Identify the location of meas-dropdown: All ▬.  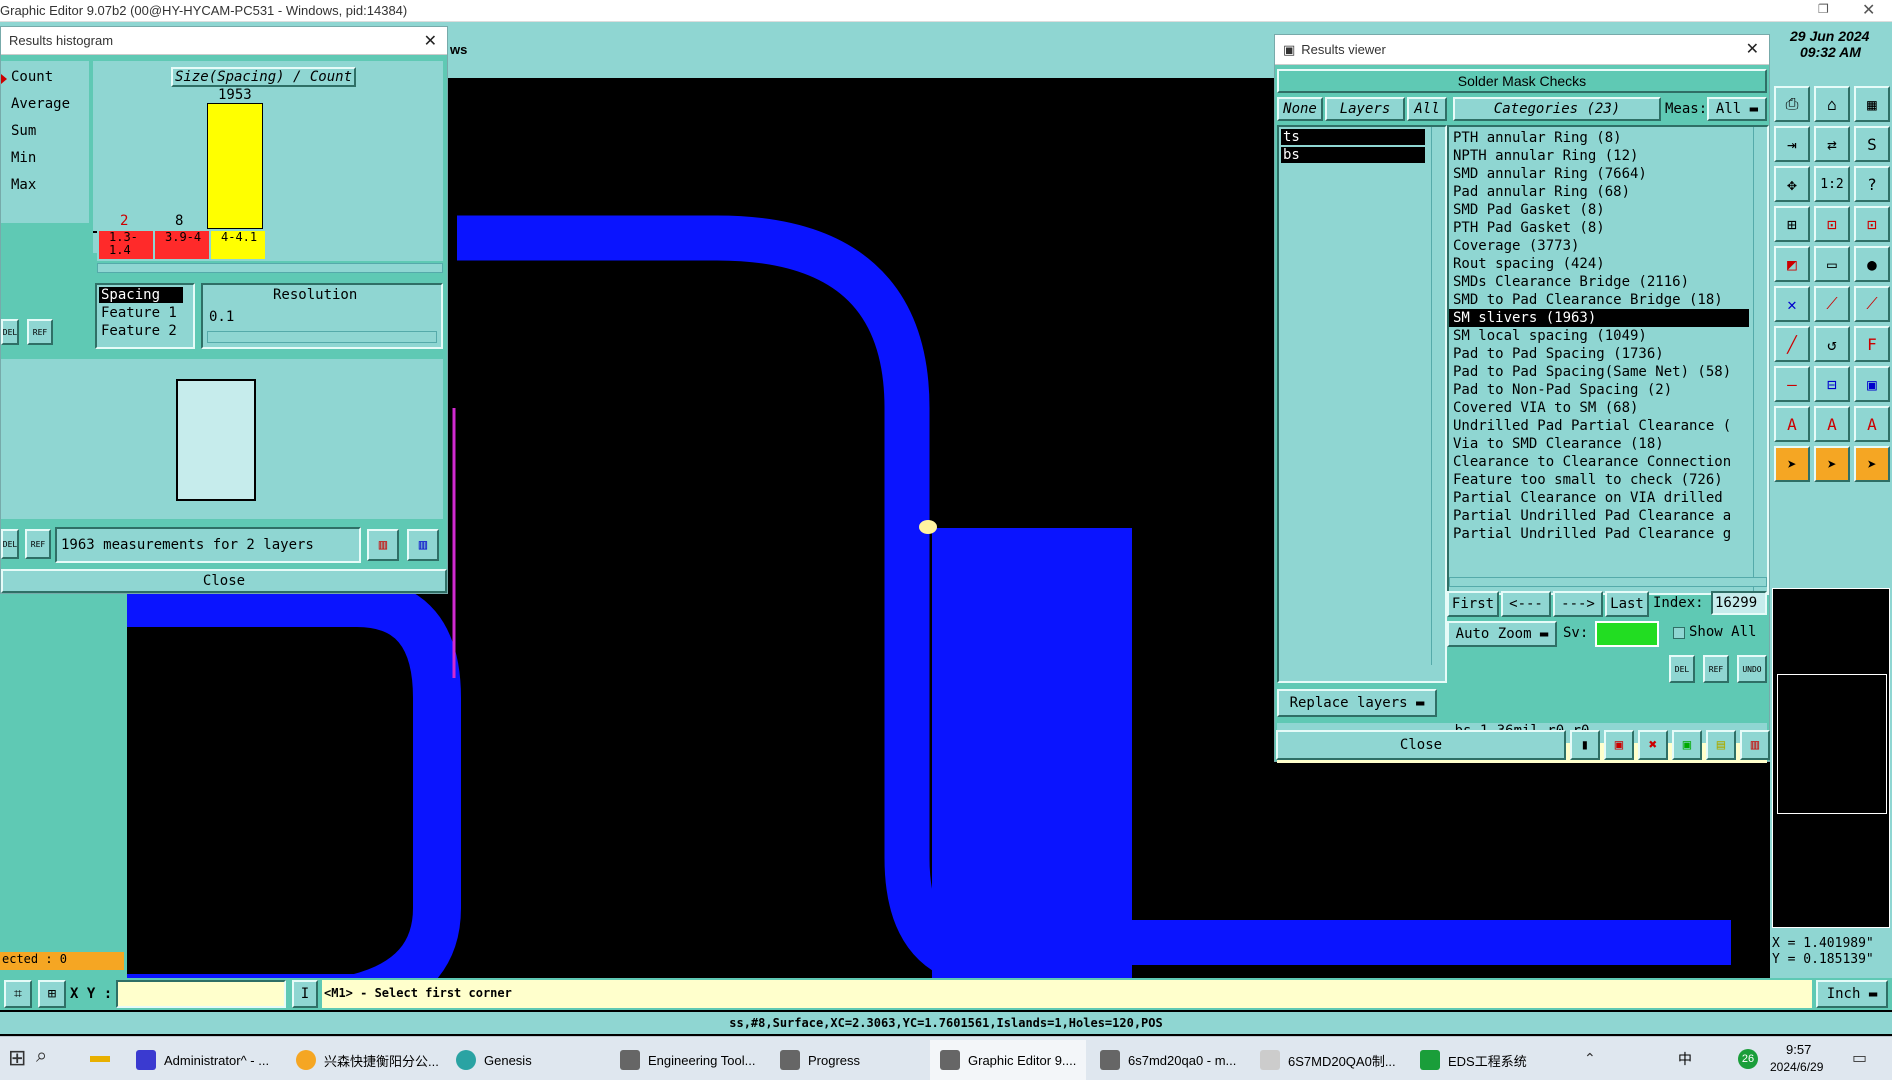
(1737, 109).